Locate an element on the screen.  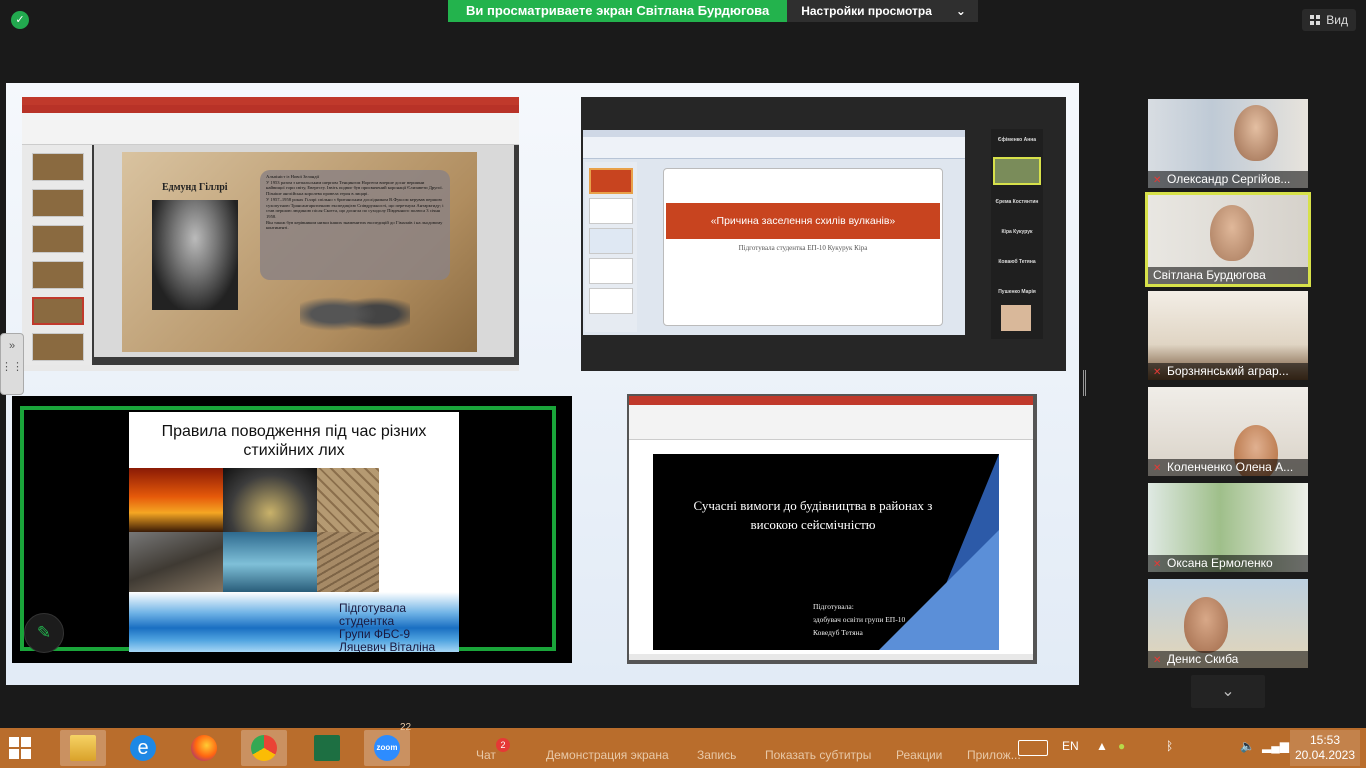
participant-label: ✕ Денис Скиба is located at coordinates (1228, 659).